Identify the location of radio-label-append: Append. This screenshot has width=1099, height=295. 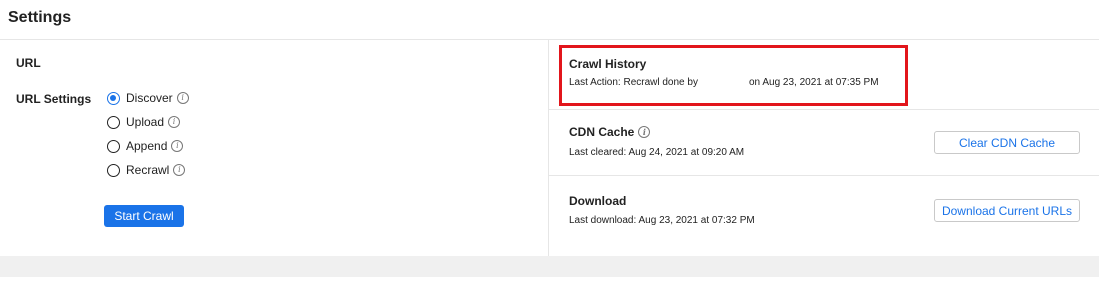
(147, 146).